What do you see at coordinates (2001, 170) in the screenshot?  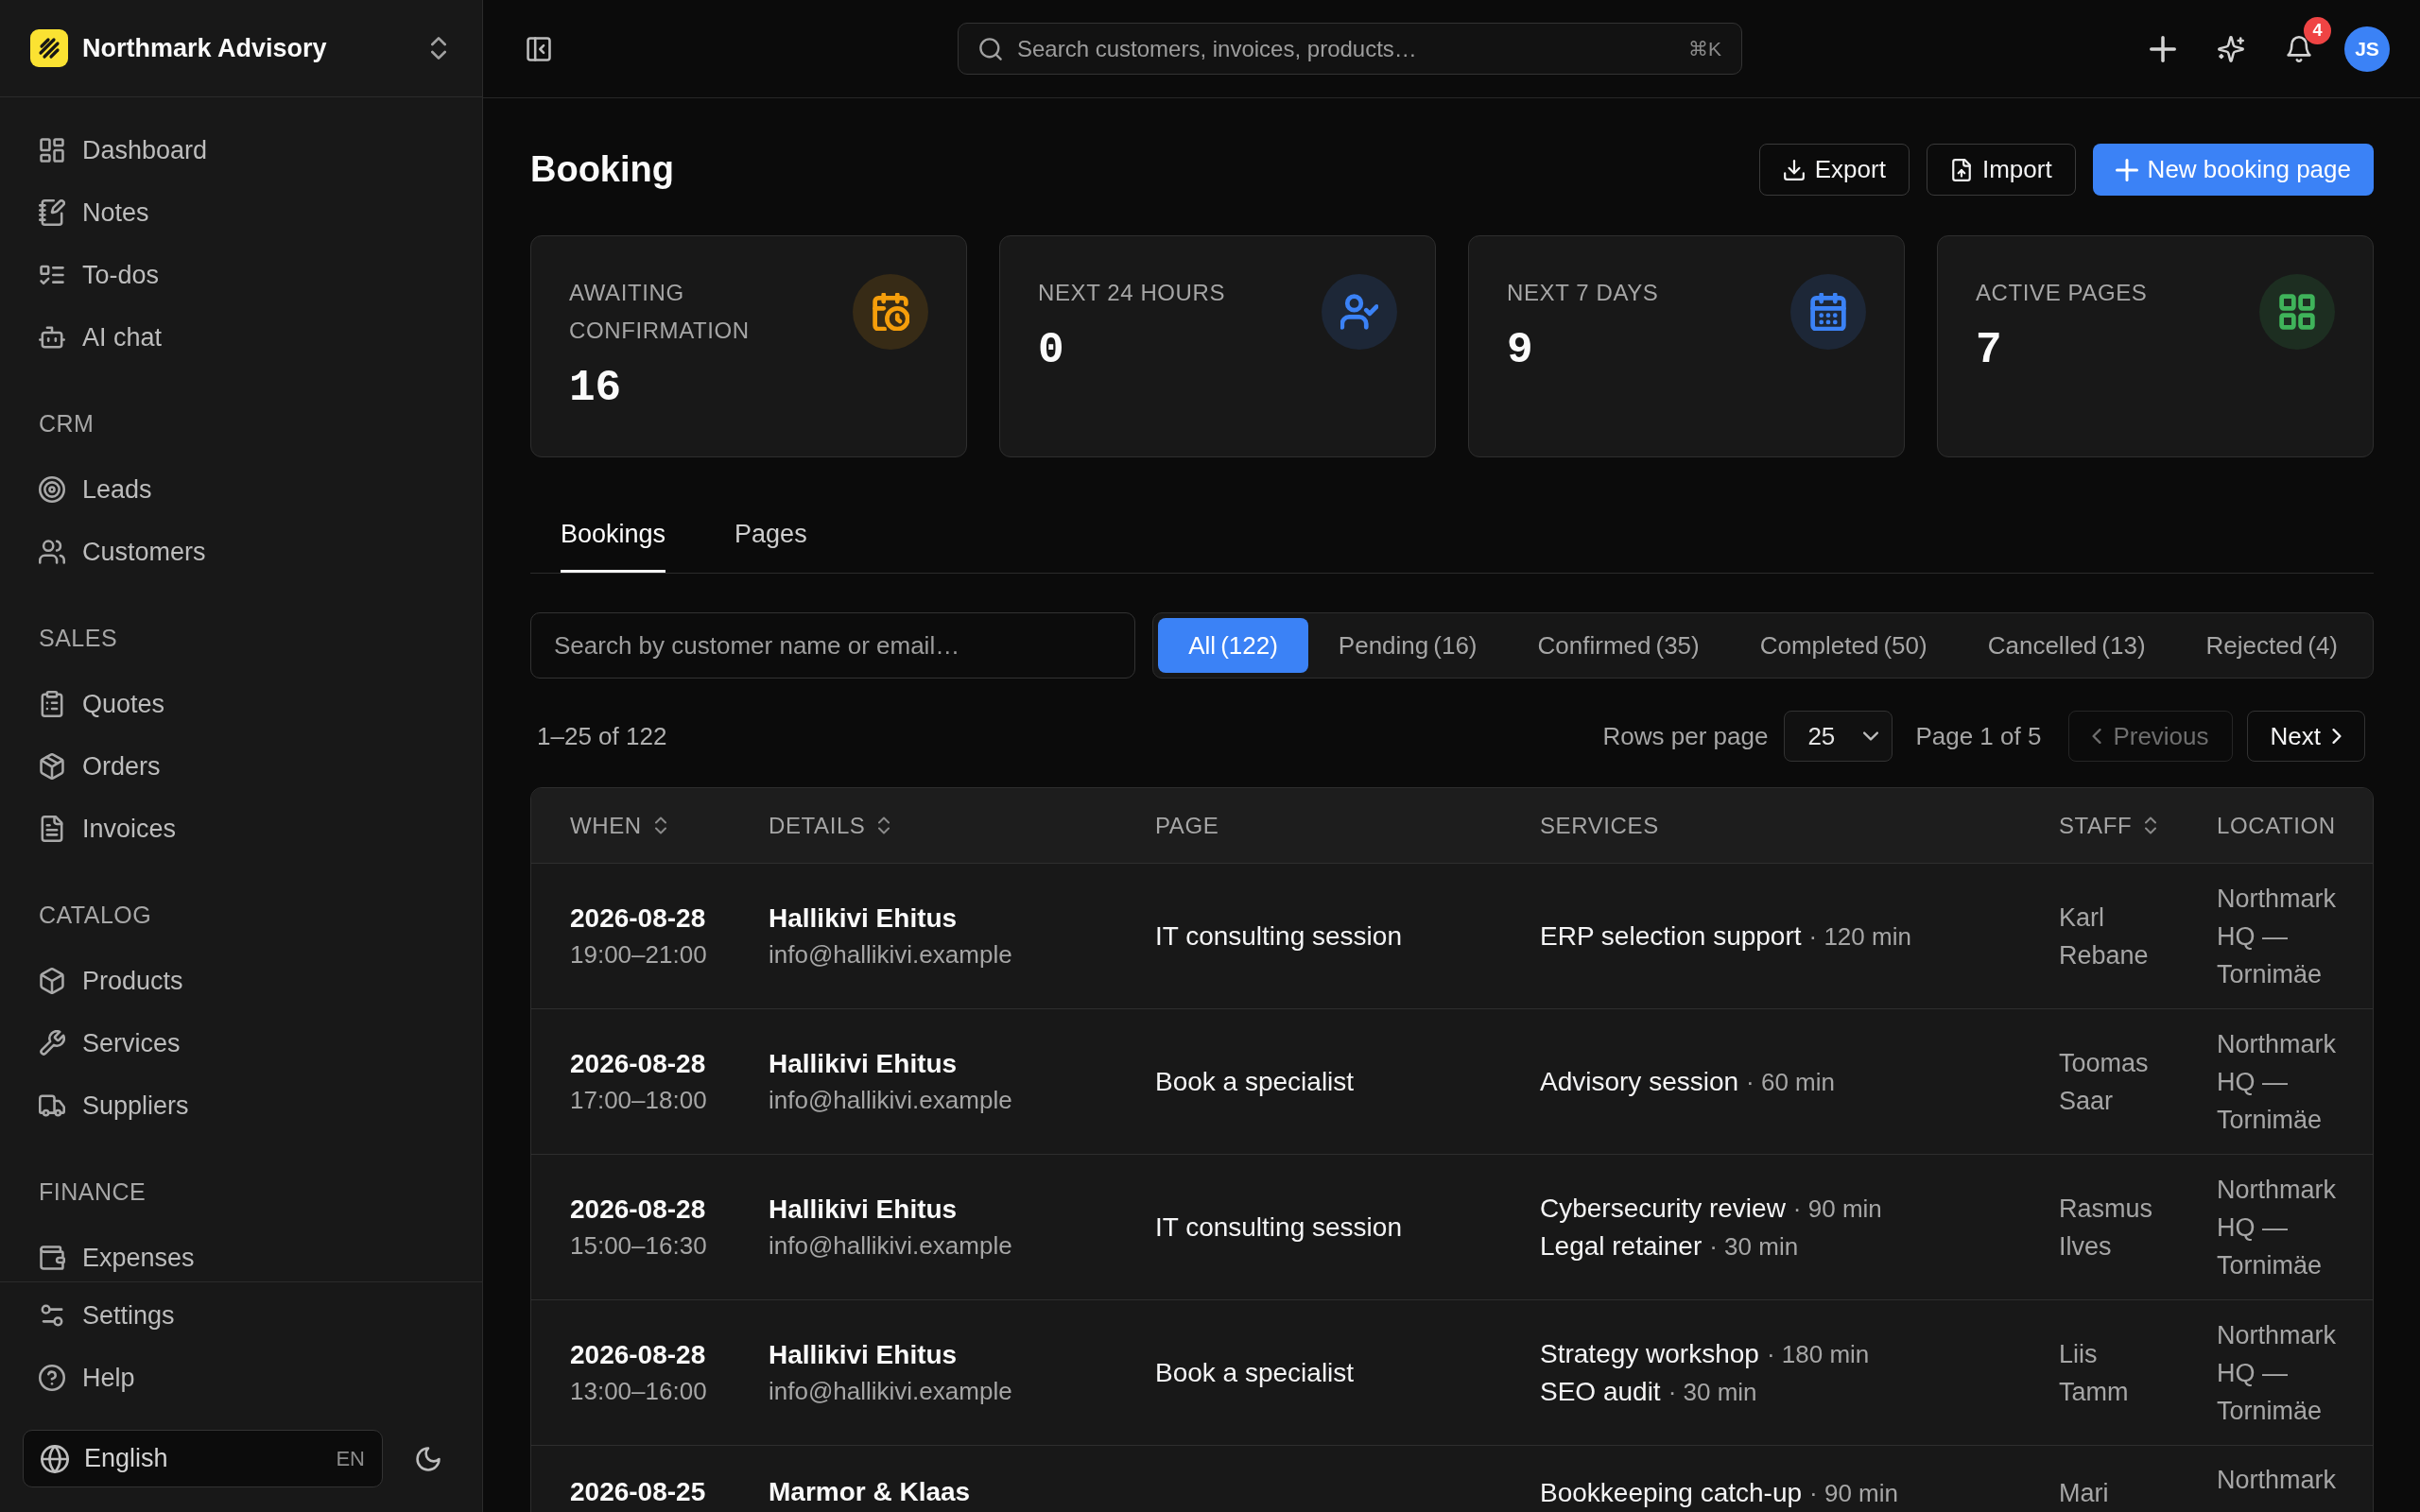 I see `import-button: Import` at bounding box center [2001, 170].